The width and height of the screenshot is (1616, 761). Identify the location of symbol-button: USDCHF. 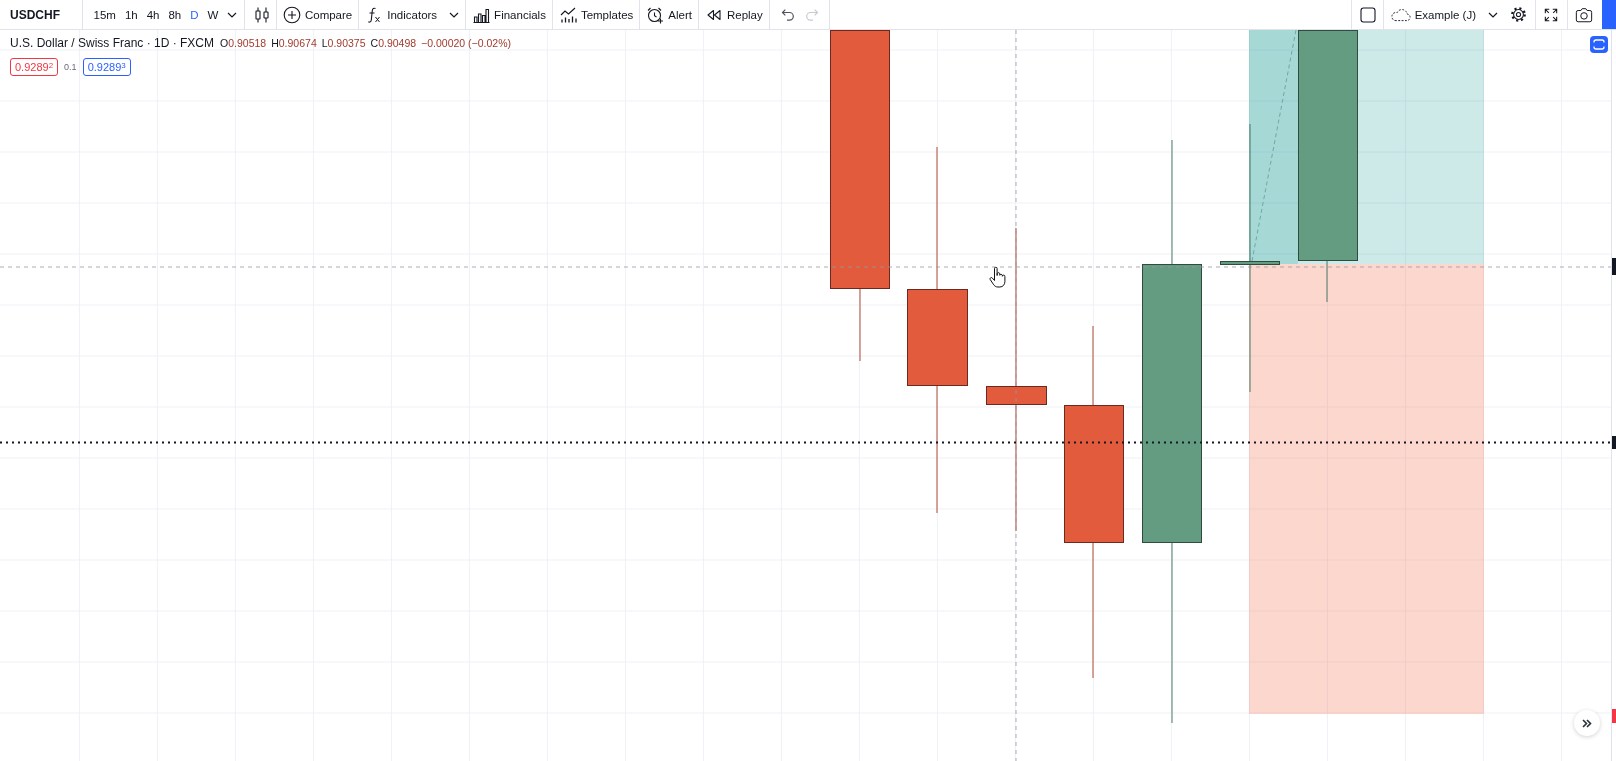
(41, 14).